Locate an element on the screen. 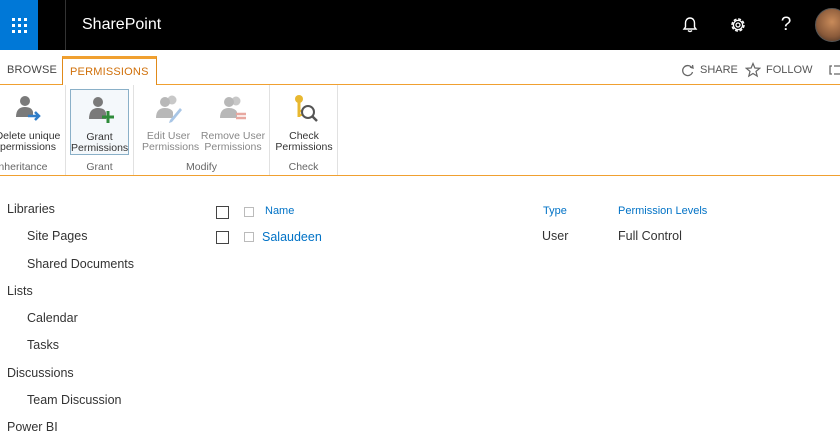  grant-permissions-icon is located at coordinates (101, 110).